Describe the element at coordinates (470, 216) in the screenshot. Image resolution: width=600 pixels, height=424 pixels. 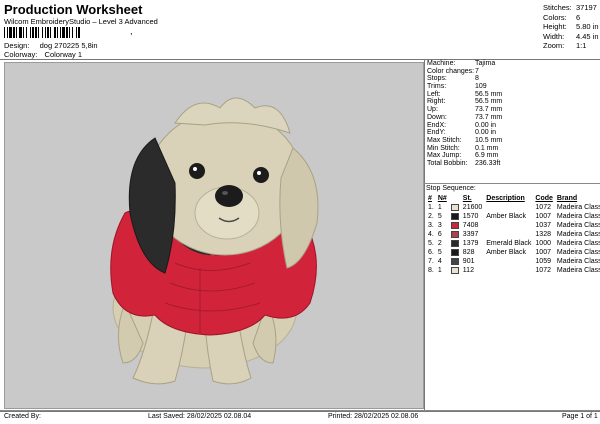
I see `stitch-count: 1570` at that location.